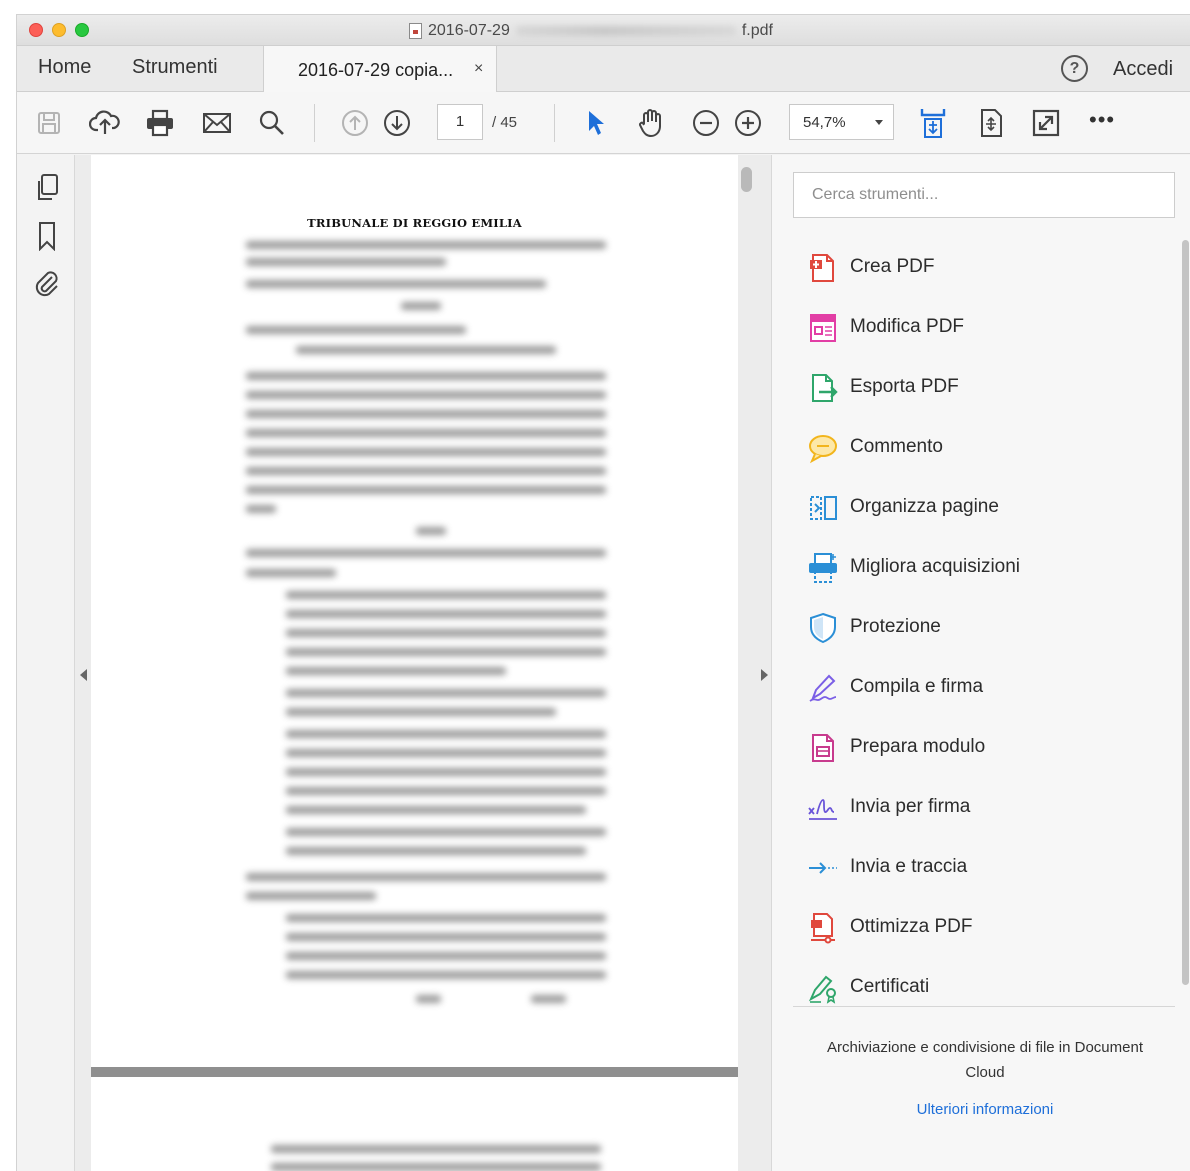 The width and height of the screenshot is (1190, 1171). I want to click on window-title: 2016-07-29 f.pdf, so click(591, 31).